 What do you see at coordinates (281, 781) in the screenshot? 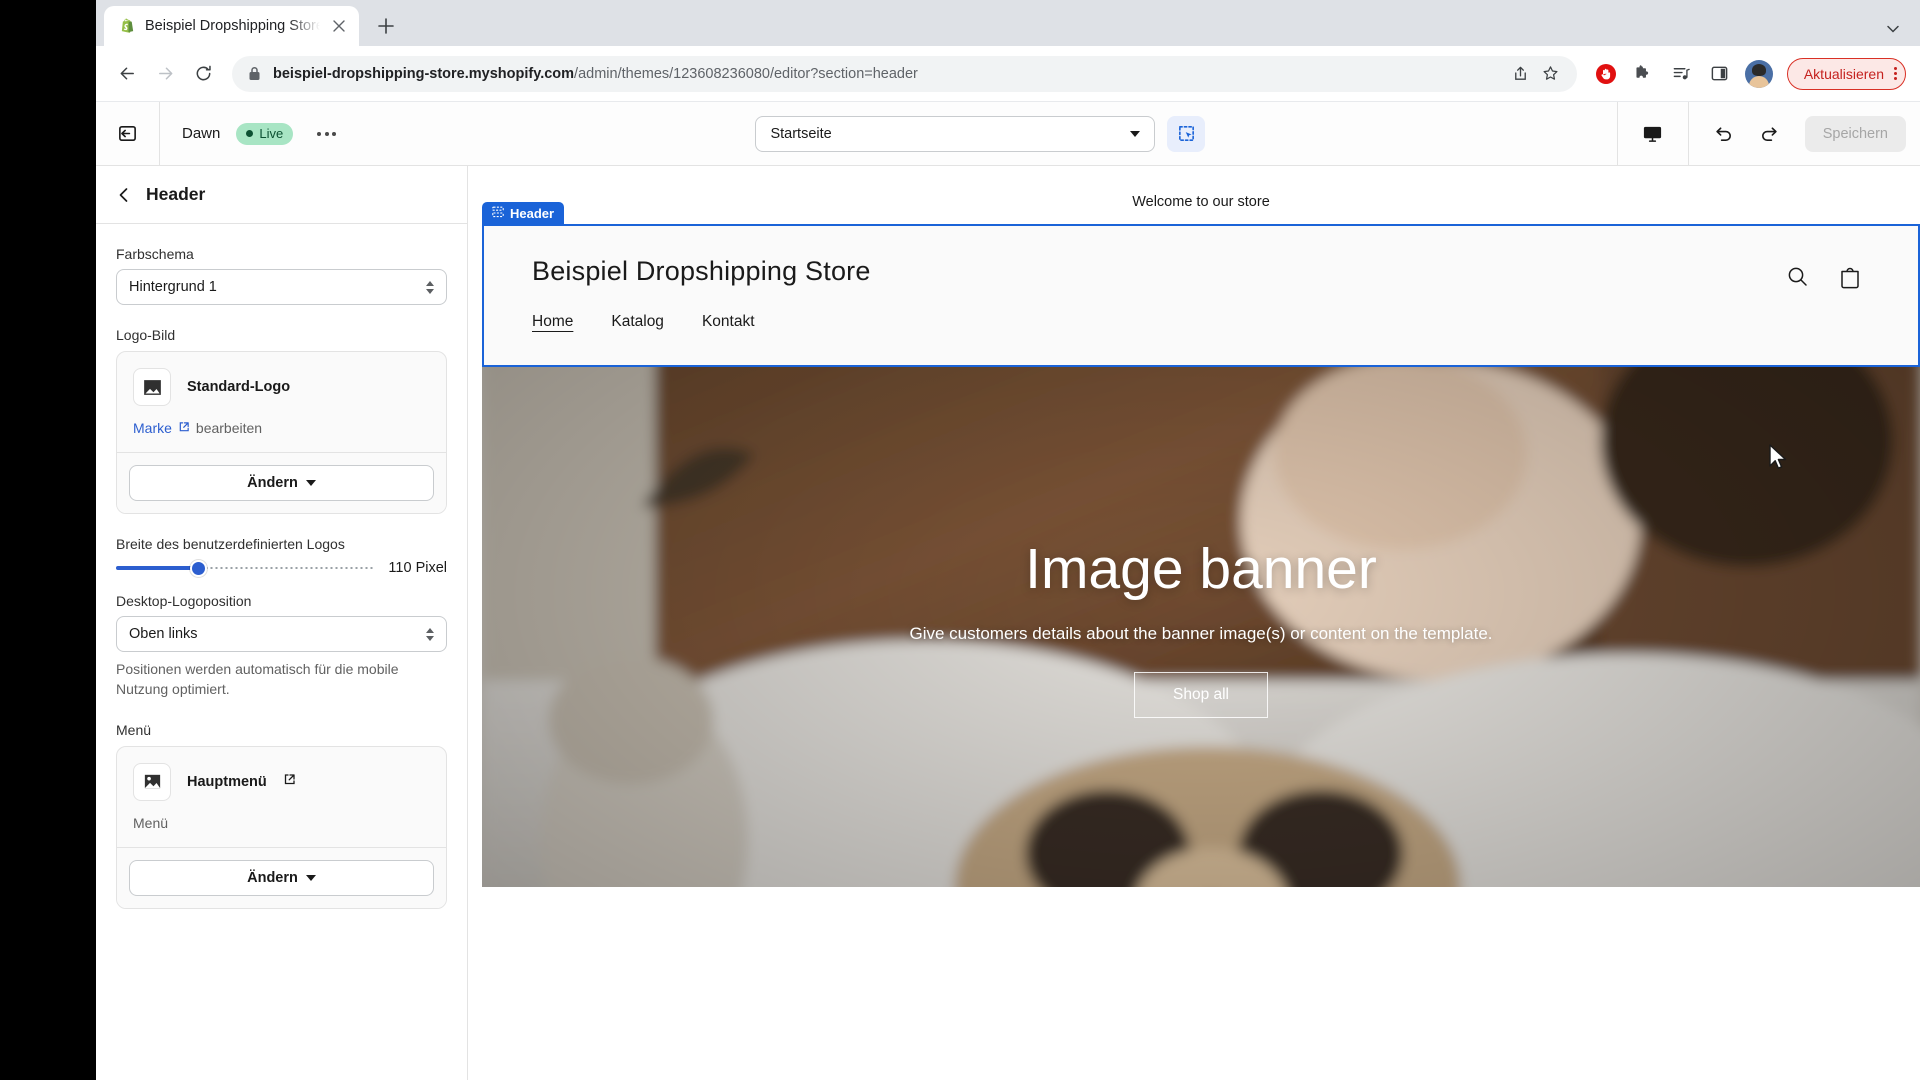
I see `menu-row: Hauptmenü` at bounding box center [281, 781].